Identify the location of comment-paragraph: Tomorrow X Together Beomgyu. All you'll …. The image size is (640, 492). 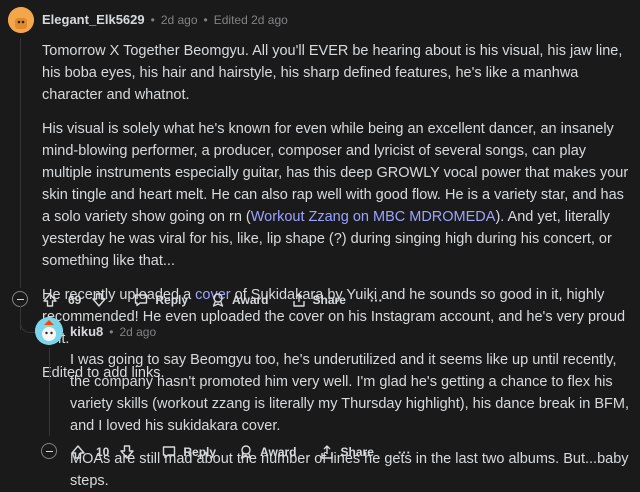
(332, 73).